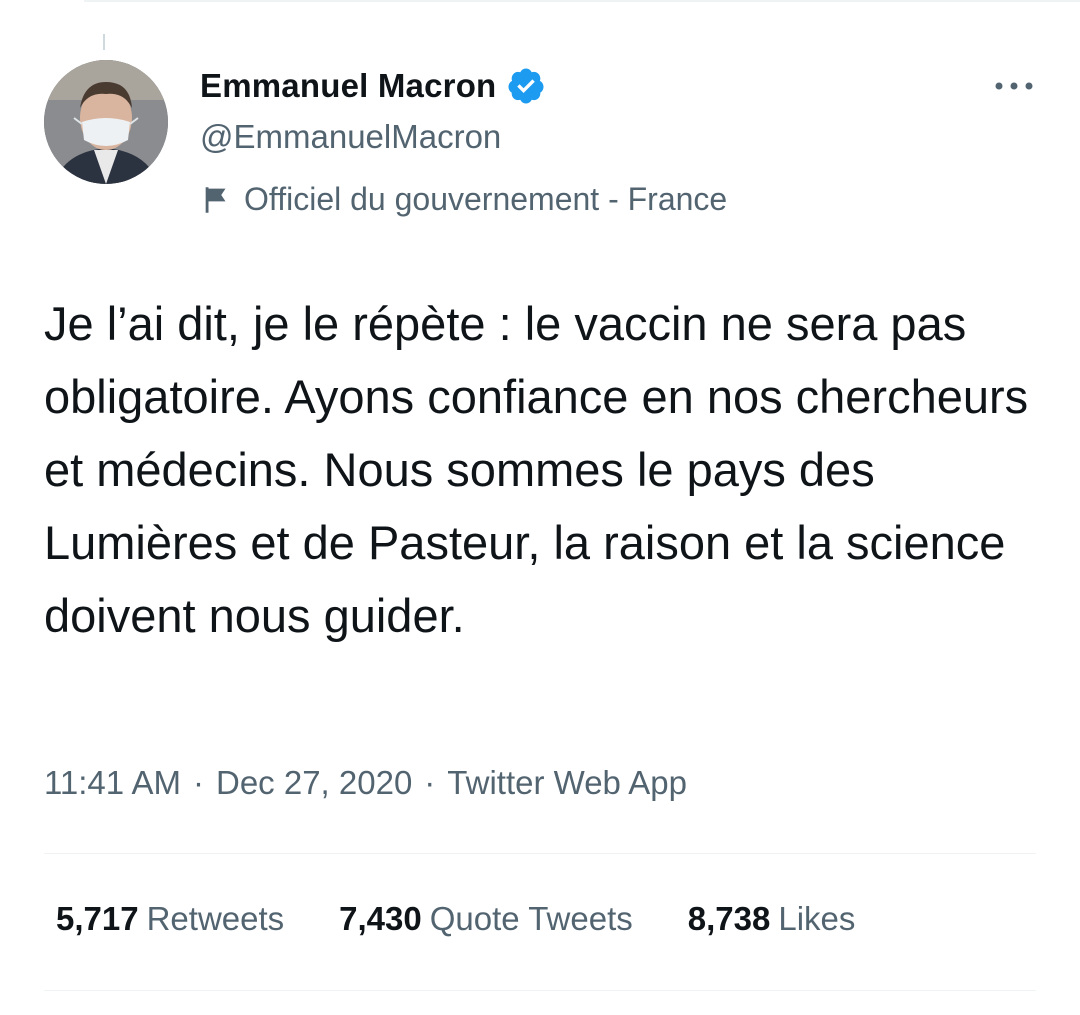  What do you see at coordinates (531, 918) in the screenshot?
I see `quote-tweets-label: Quote Tweets` at bounding box center [531, 918].